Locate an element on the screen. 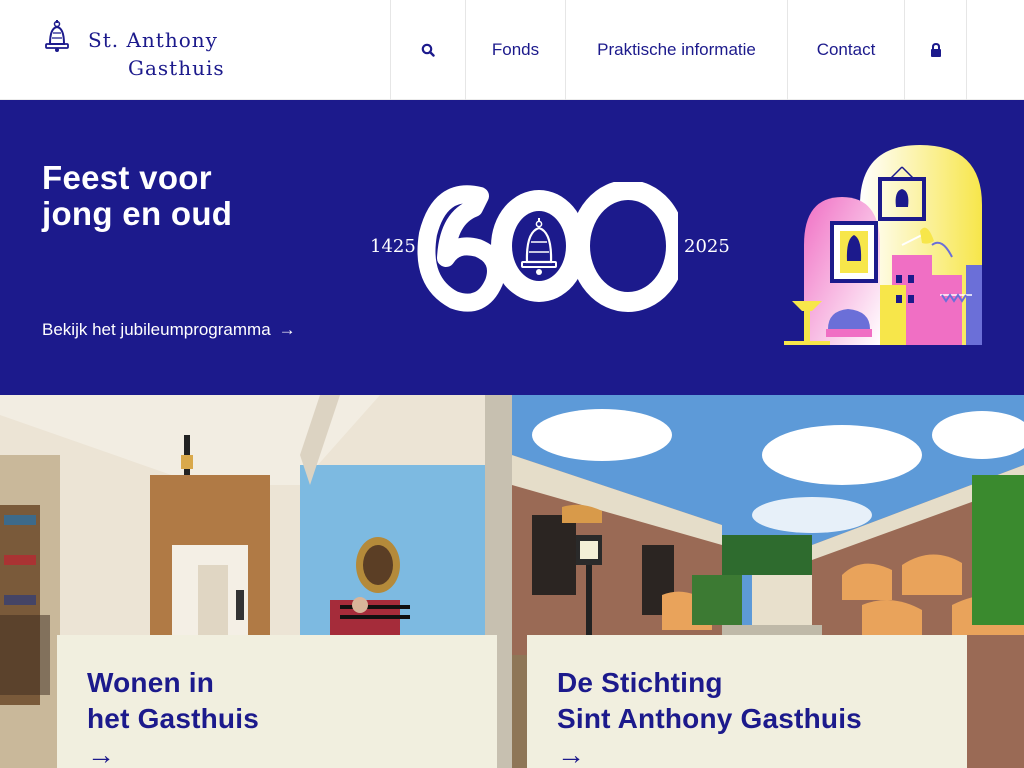 The width and height of the screenshot is (1024, 768). stichting-card-link: De Stichting Sint Anthony Gasthuis → is located at coordinates (747, 701).